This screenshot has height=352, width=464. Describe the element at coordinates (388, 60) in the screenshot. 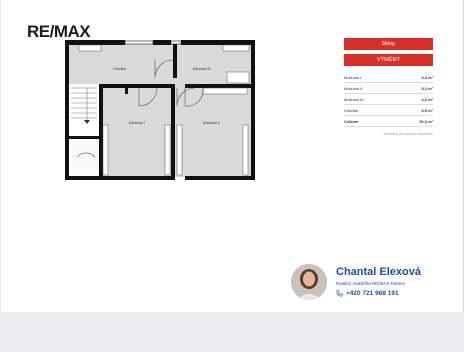

I see `areas-button: VÝMĚRY` at that location.